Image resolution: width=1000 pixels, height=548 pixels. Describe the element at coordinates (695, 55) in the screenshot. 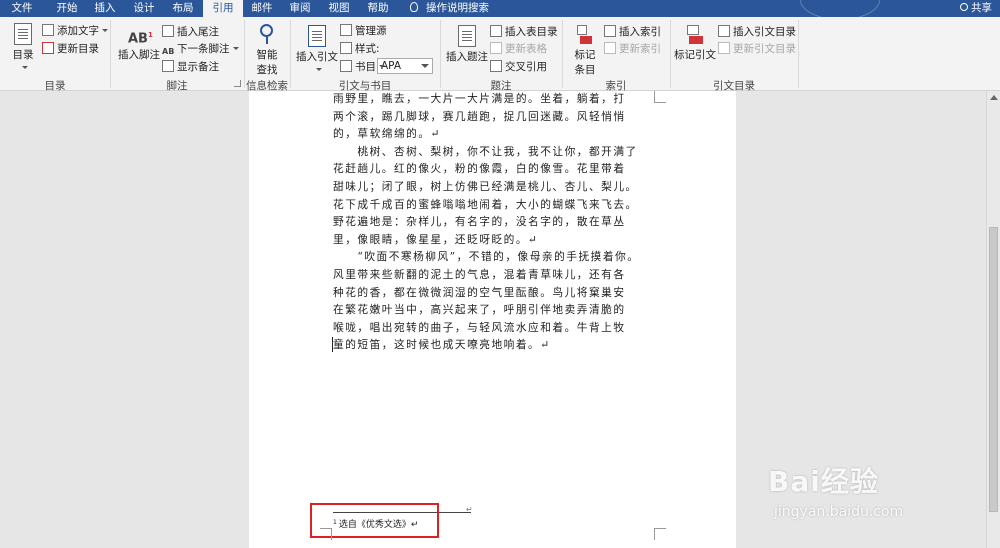

I see `mark-citation-label: 标记引文` at that location.